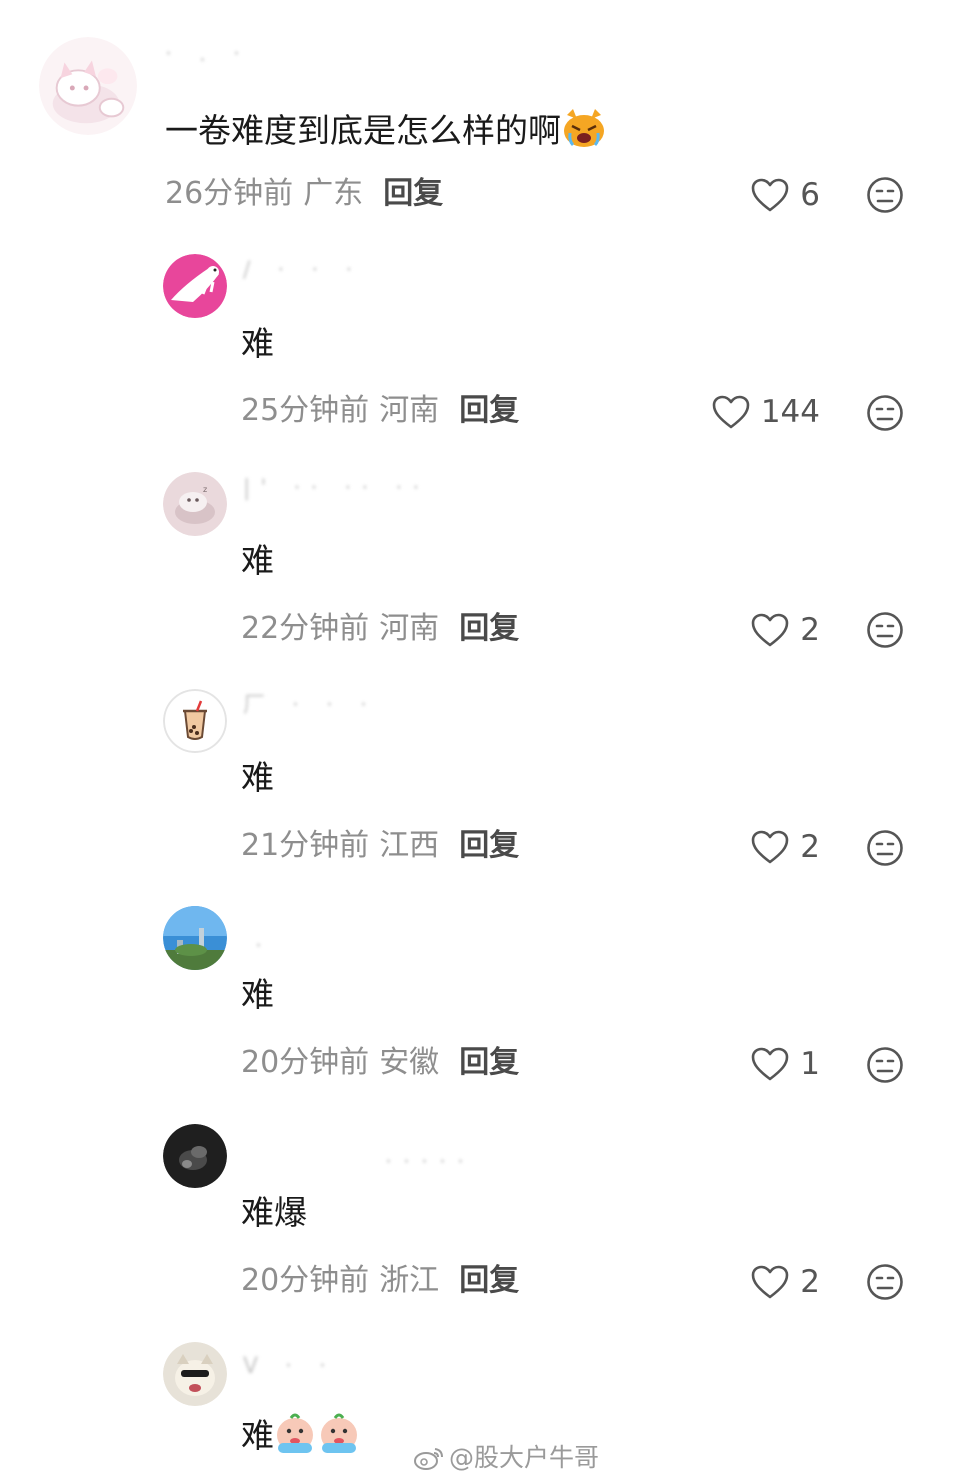  Describe the element at coordinates (323, 271) in the screenshot. I see `username: / · · ·` at that location.